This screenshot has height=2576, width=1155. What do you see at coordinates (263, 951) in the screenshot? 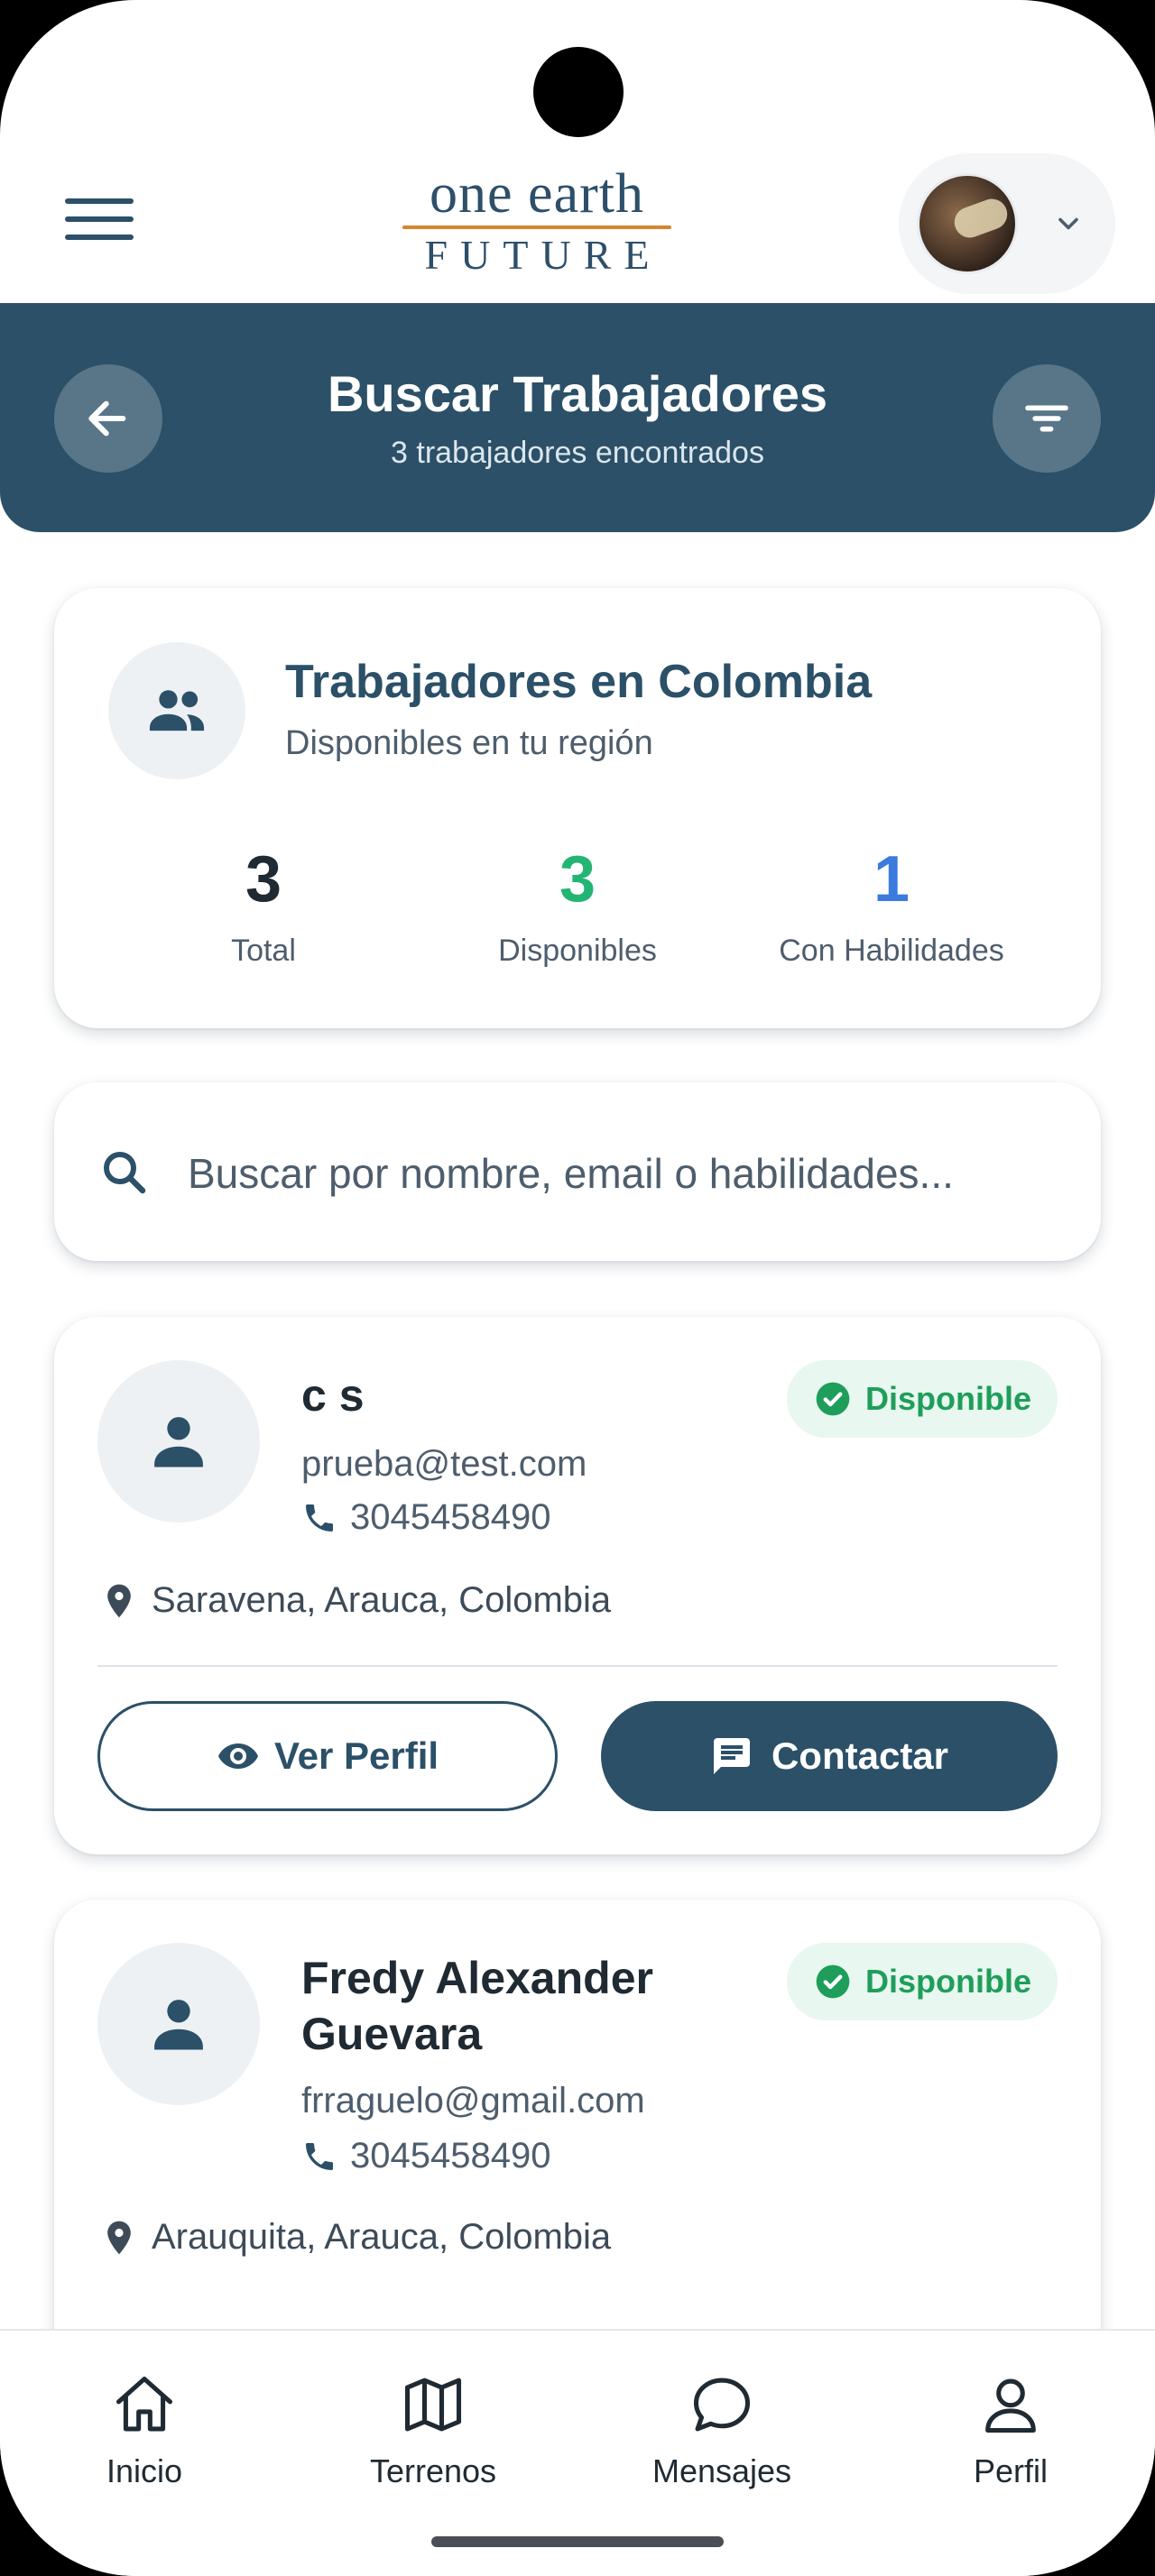
I see `stat-total-label: Total` at bounding box center [263, 951].